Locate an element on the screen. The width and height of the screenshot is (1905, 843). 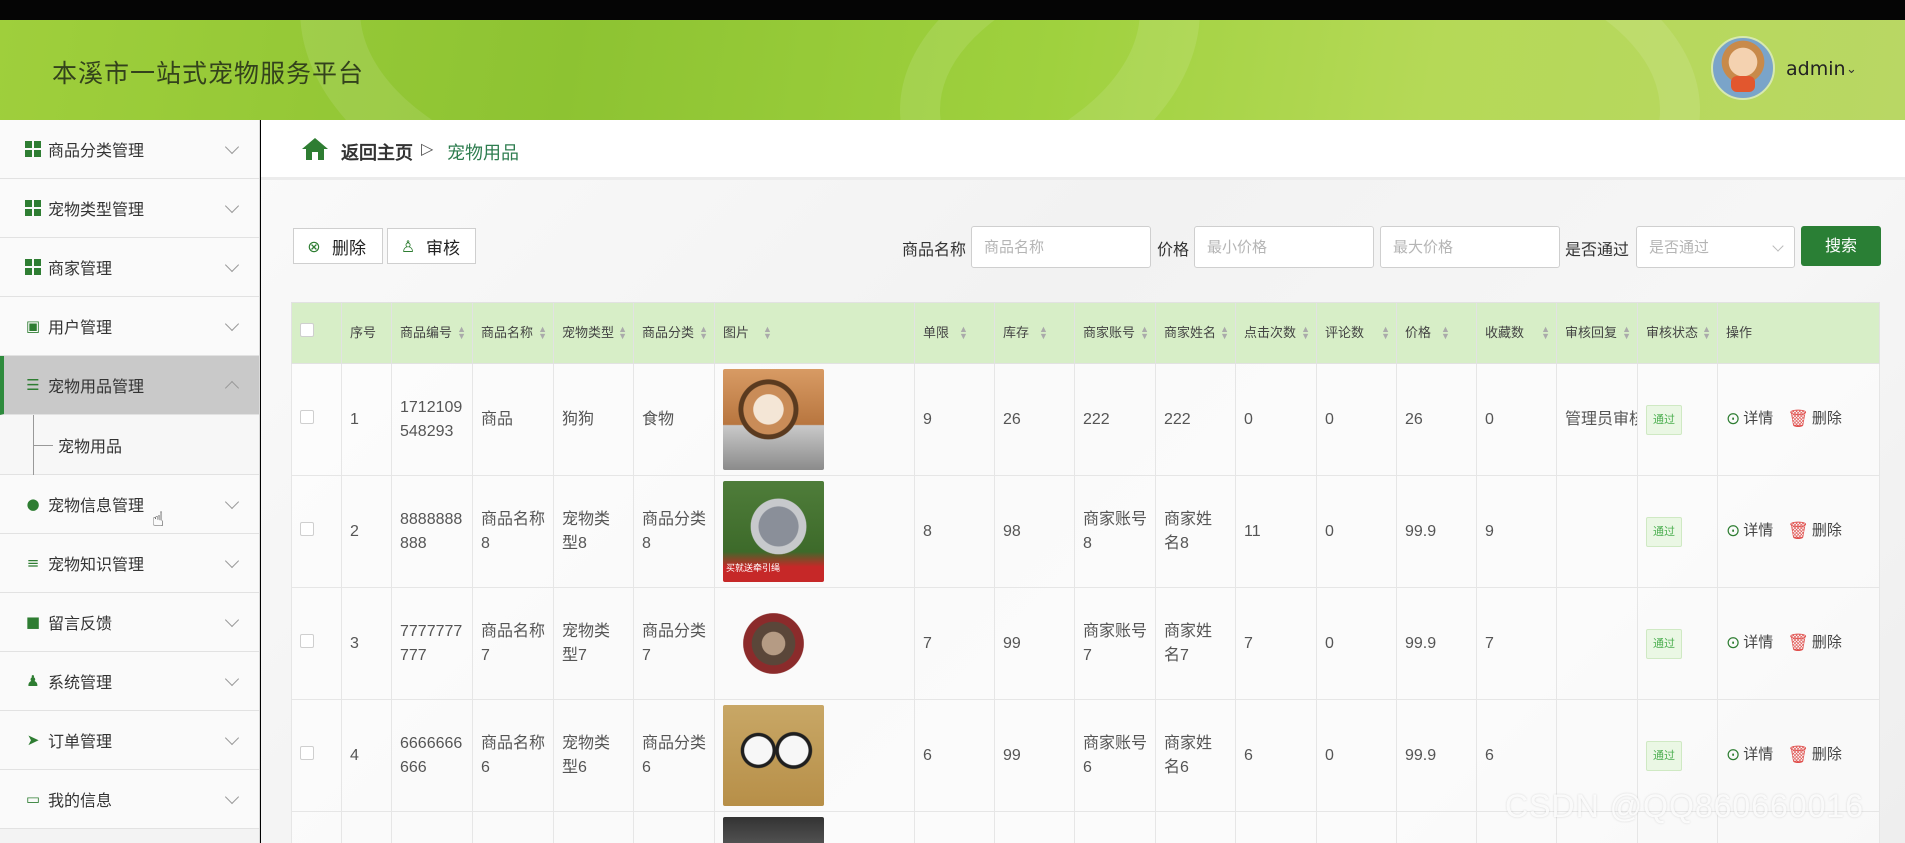
column-header: 商家账号 ▲ ▼ is located at coordinates (1115, 333).